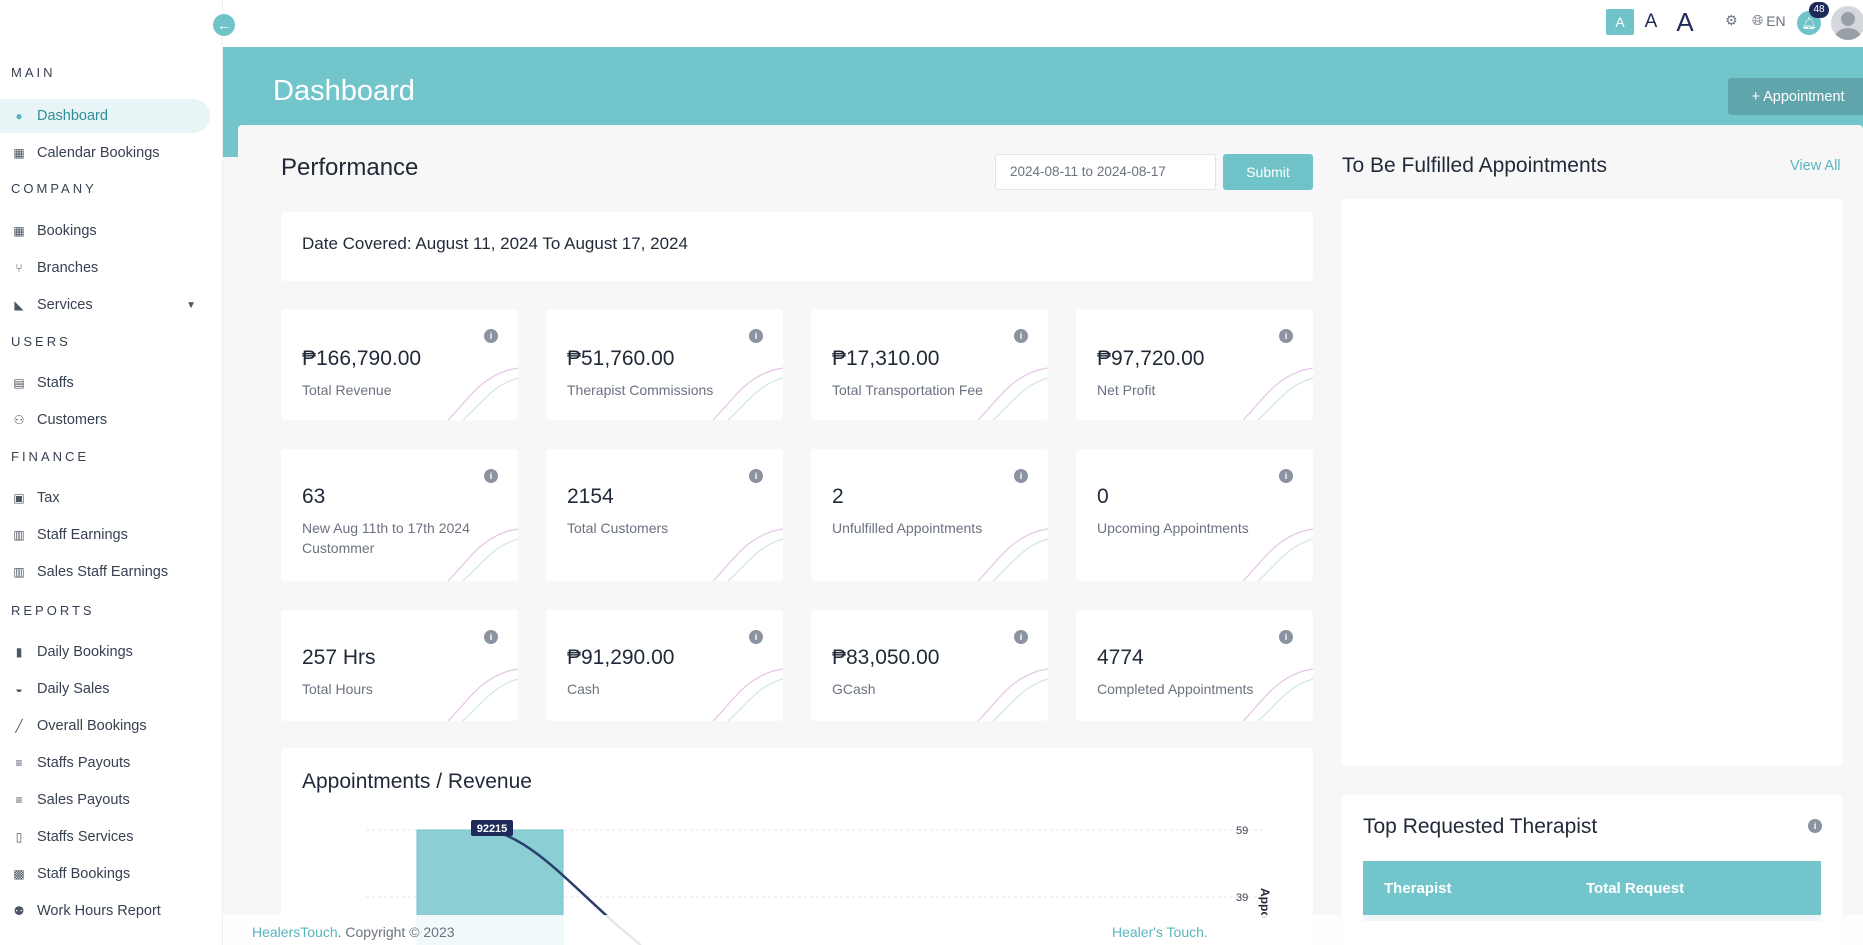  What do you see at coordinates (224, 25) in the screenshot?
I see `collapse-sidebar-button: ←` at bounding box center [224, 25].